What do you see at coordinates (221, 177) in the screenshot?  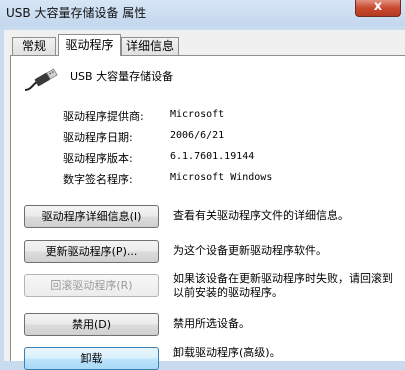 I see `signer-value: Microsoft Windows` at bounding box center [221, 177].